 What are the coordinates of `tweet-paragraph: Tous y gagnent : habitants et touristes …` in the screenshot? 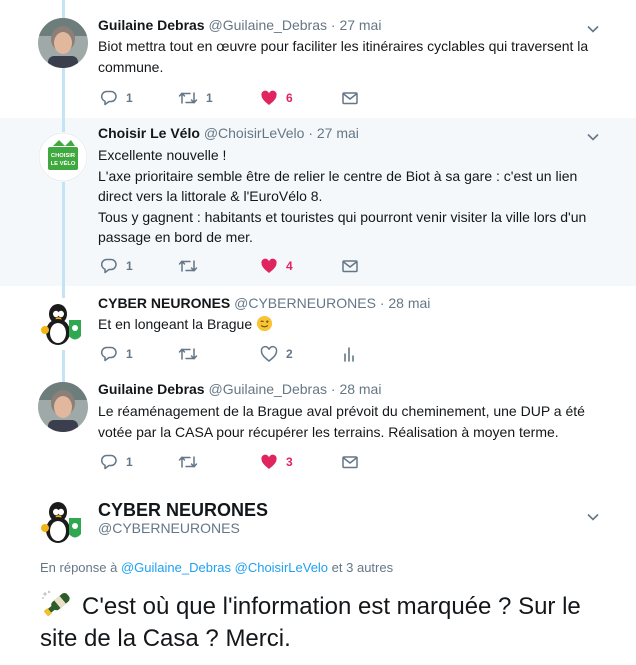 It's located at (342, 227).